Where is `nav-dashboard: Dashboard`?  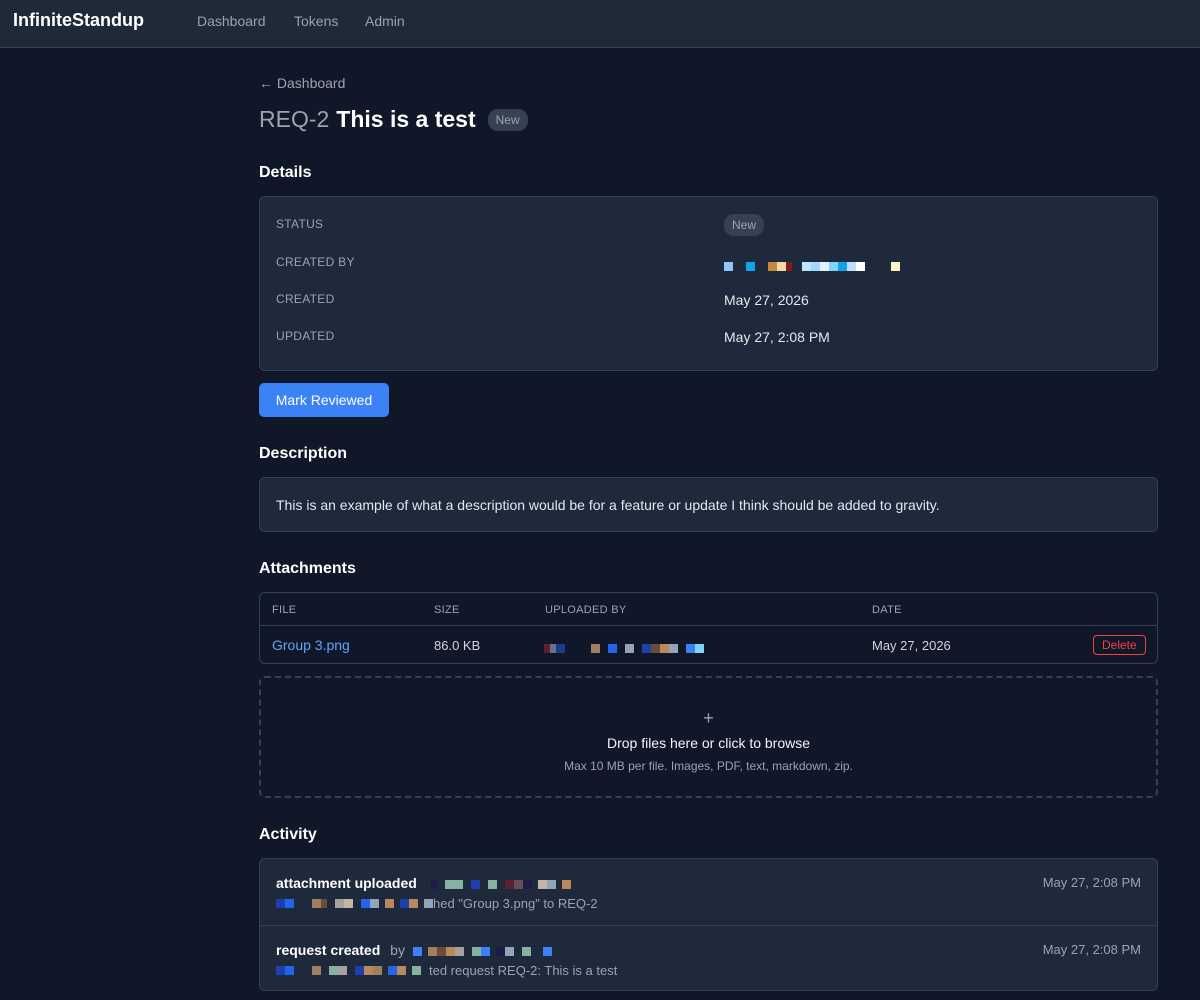
nav-dashboard: Dashboard is located at coordinates (231, 21).